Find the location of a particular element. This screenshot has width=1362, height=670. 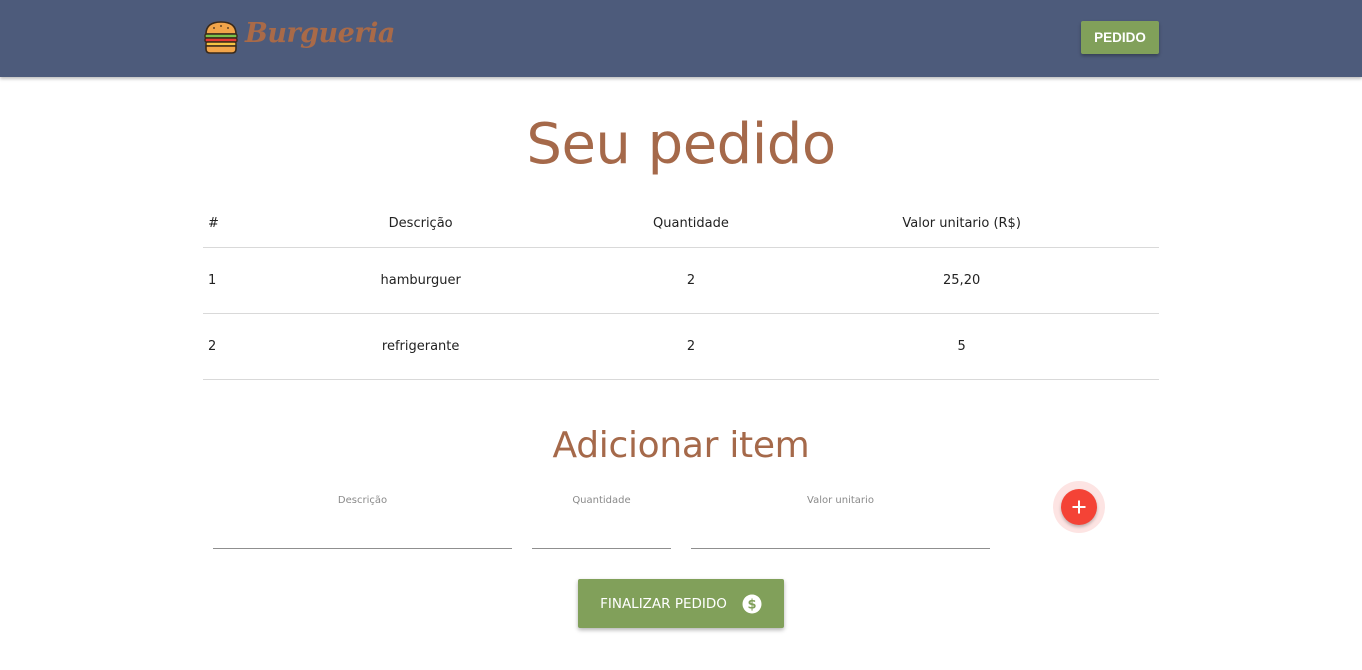

burger-logo-icon is located at coordinates (221, 37).